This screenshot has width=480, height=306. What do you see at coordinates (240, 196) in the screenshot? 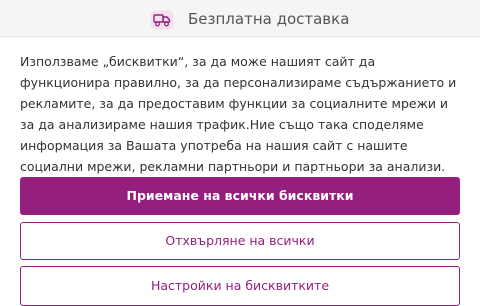
I see `accept-all-cookies-button: Приемане на всички бисквитки` at bounding box center [240, 196].